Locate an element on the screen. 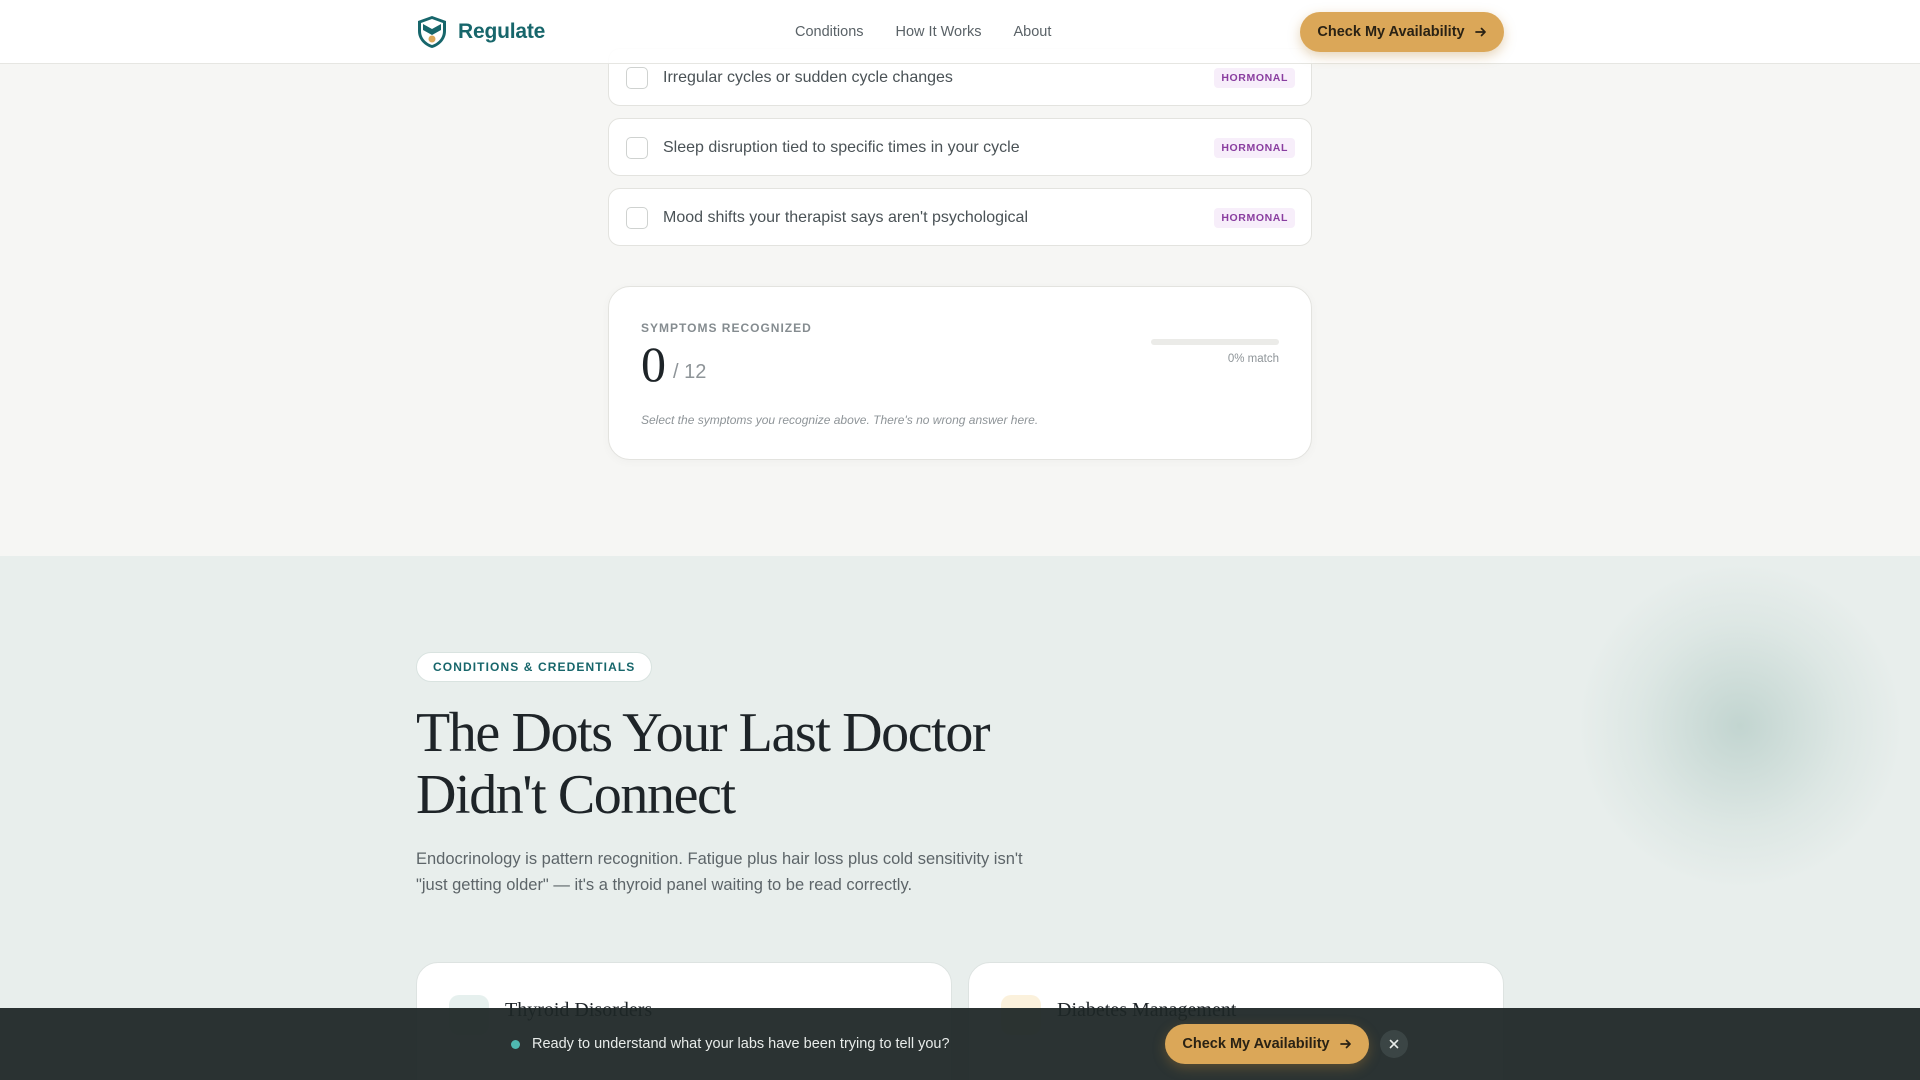 This screenshot has height=1080, width=1920. nav-about: About is located at coordinates (1032, 32).